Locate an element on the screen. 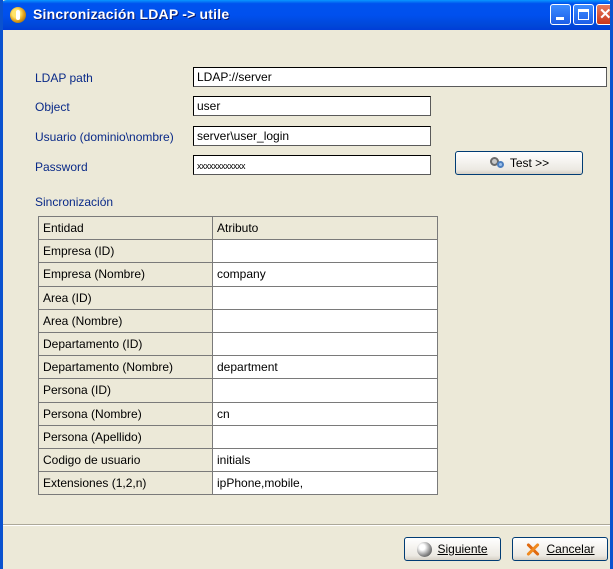  test-button: Test >> is located at coordinates (519, 163).